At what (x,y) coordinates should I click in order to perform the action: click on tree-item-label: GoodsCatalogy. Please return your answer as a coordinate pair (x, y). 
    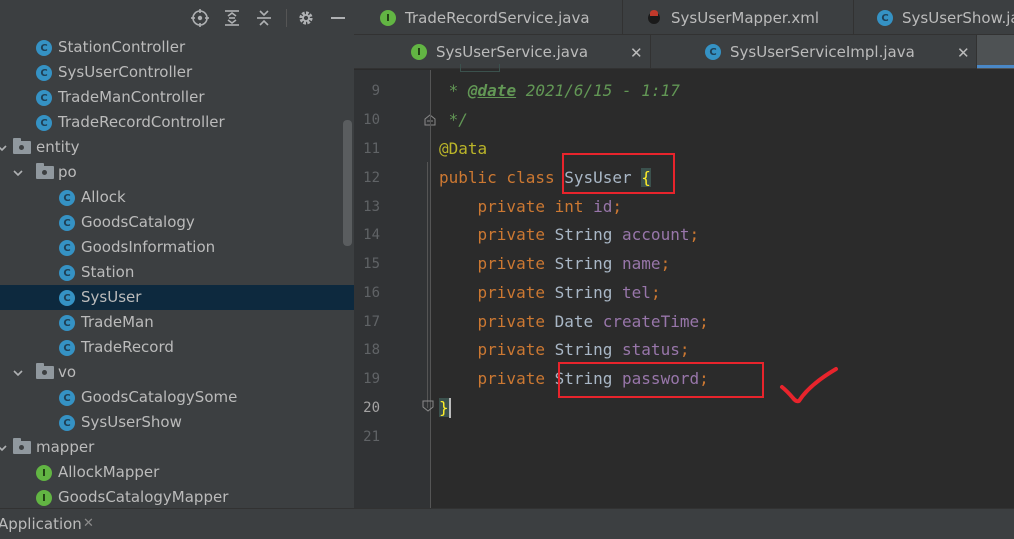
    Looking at the image, I should click on (138, 222).